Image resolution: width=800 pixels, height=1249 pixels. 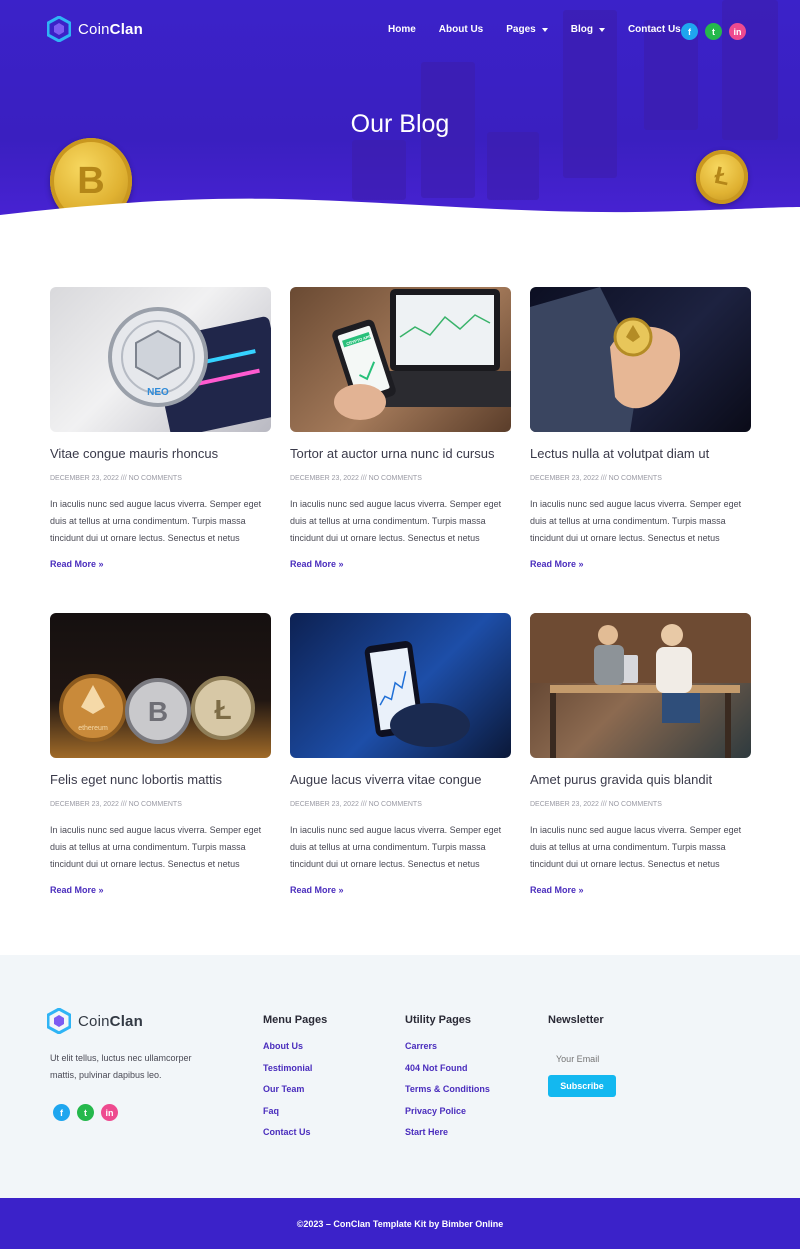 I want to click on wave-divider, so click(x=400, y=215).